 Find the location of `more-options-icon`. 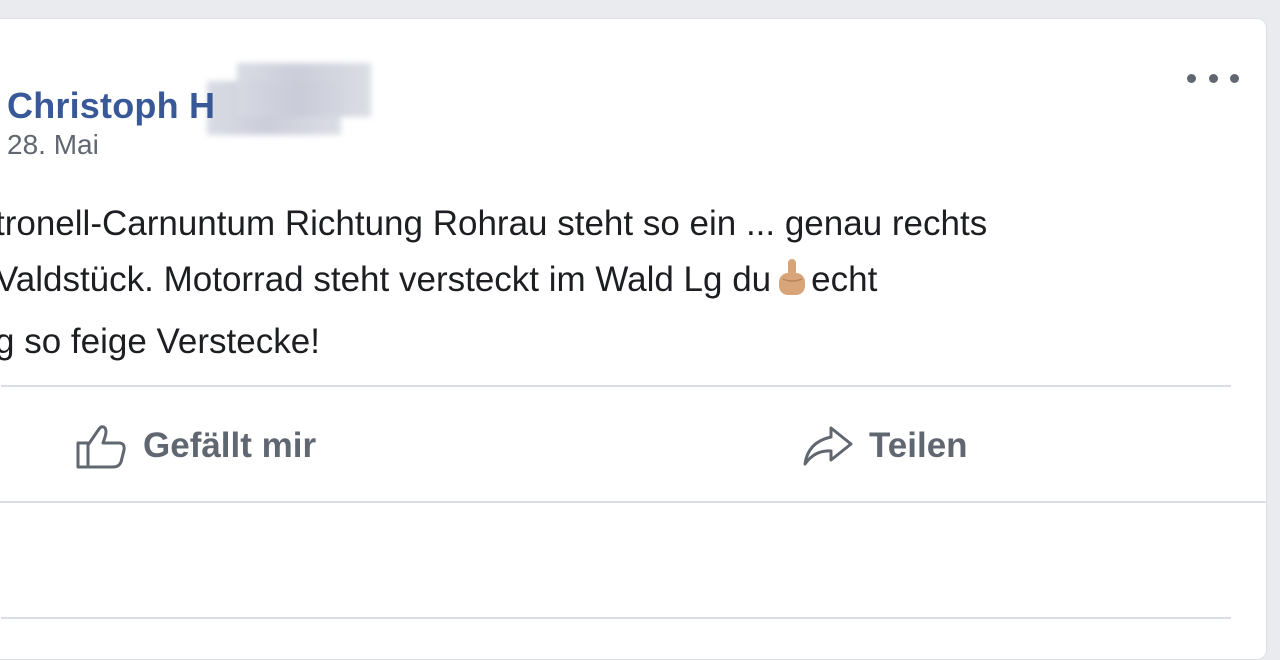

more-options-icon is located at coordinates (1213, 78).